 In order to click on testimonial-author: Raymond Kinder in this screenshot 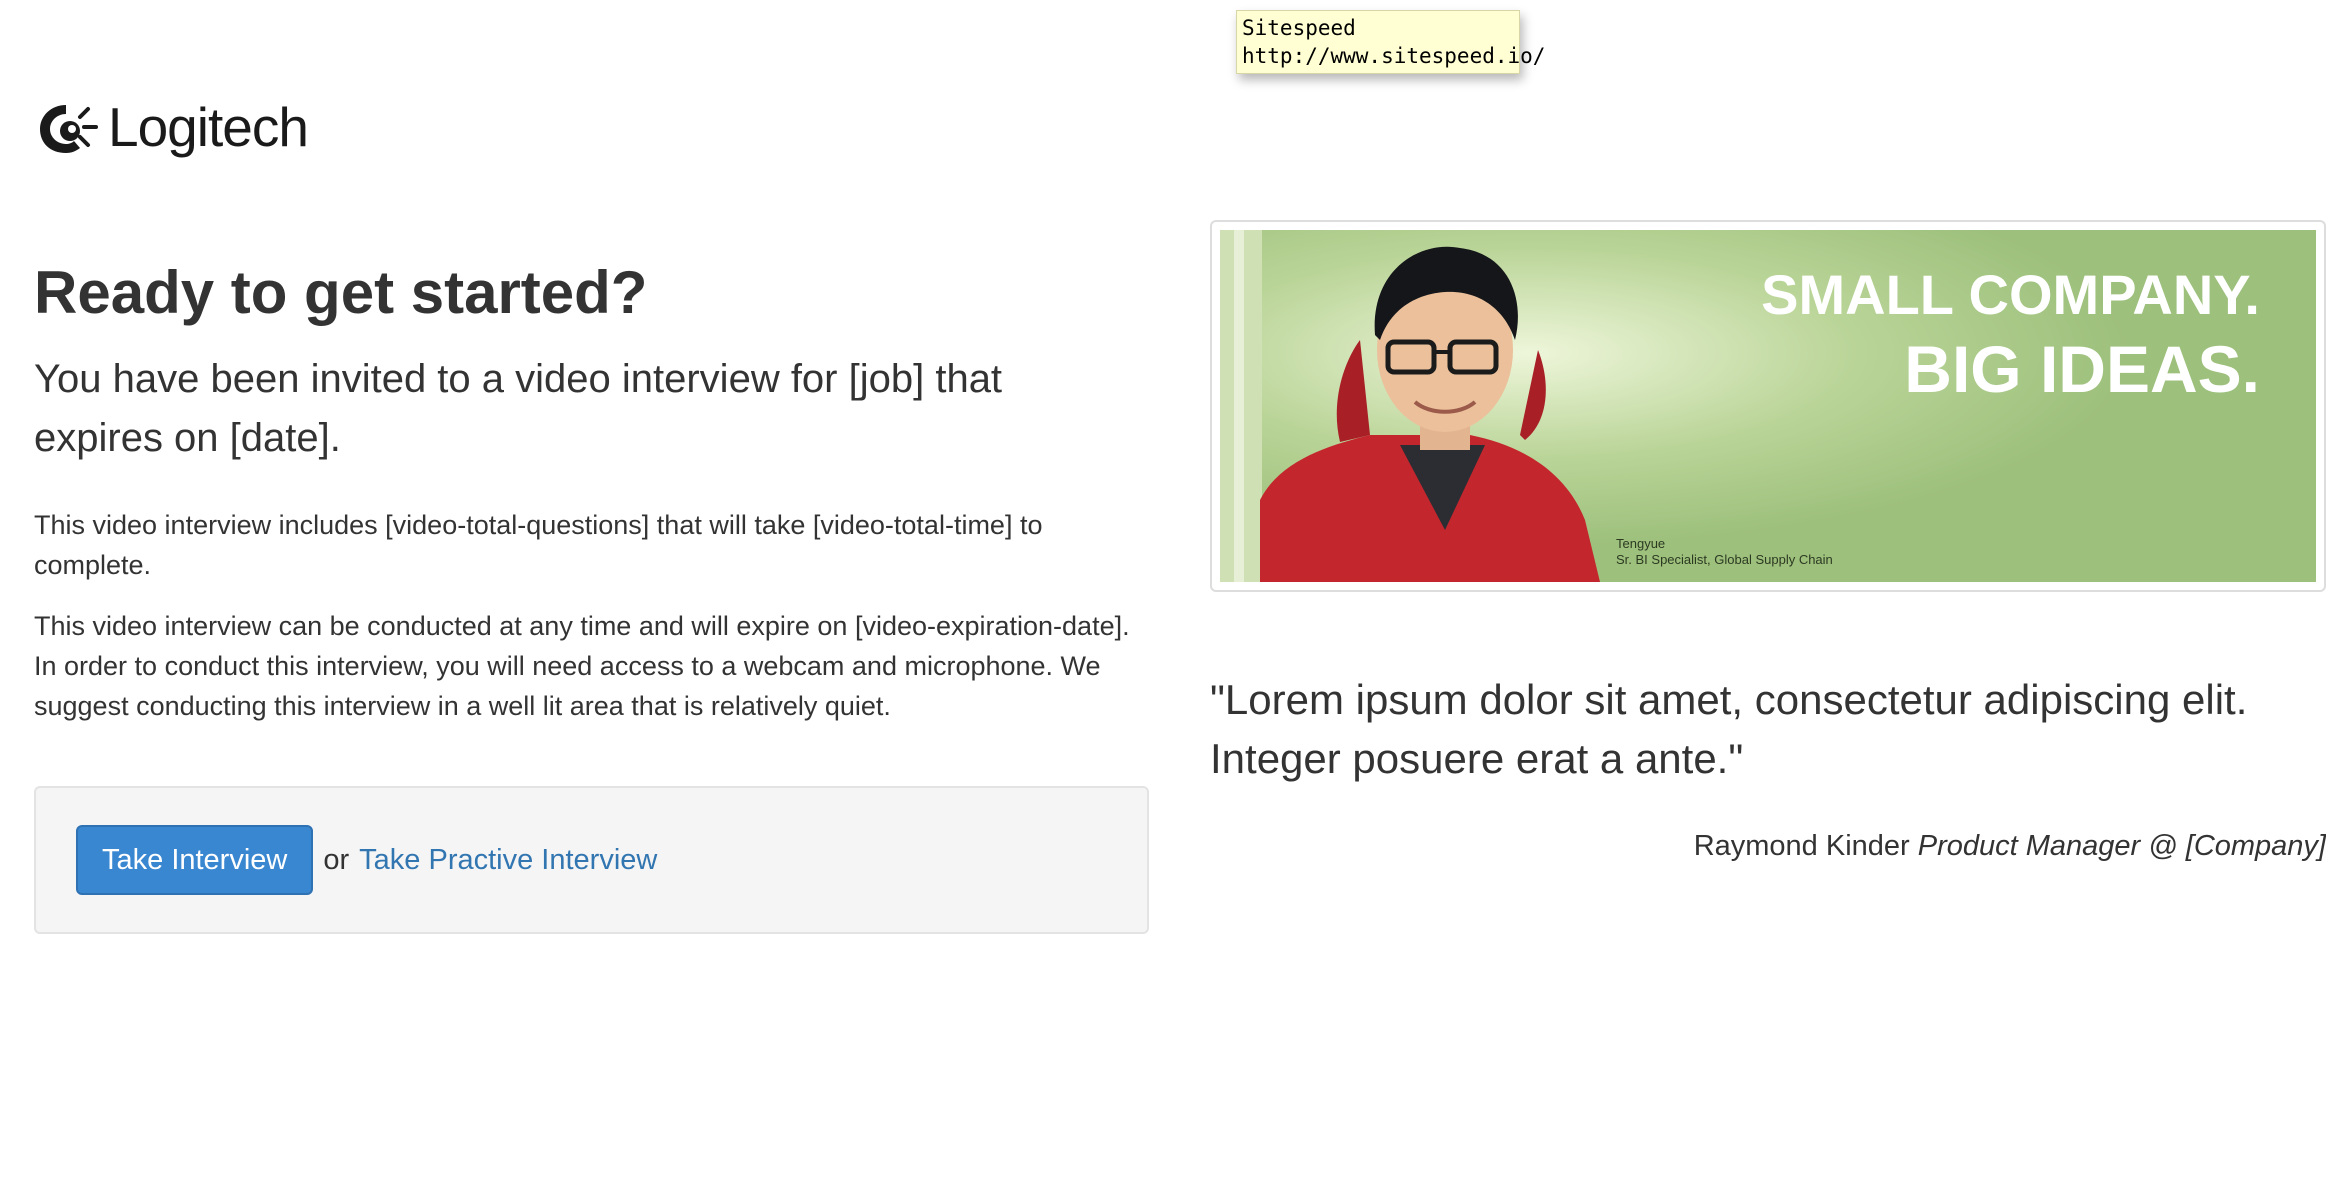, I will do `click(1801, 846)`.